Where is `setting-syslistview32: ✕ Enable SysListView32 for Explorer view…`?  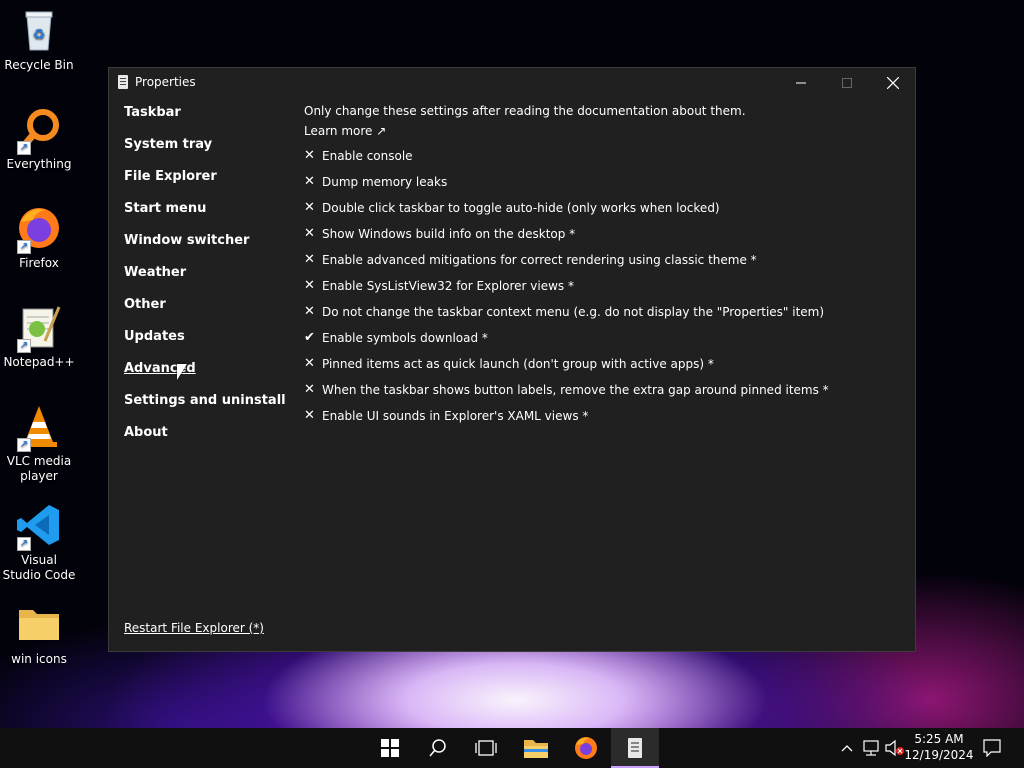
setting-syslistview32: ✕ Enable SysListView32 for Explorer view… is located at coordinates (604, 290).